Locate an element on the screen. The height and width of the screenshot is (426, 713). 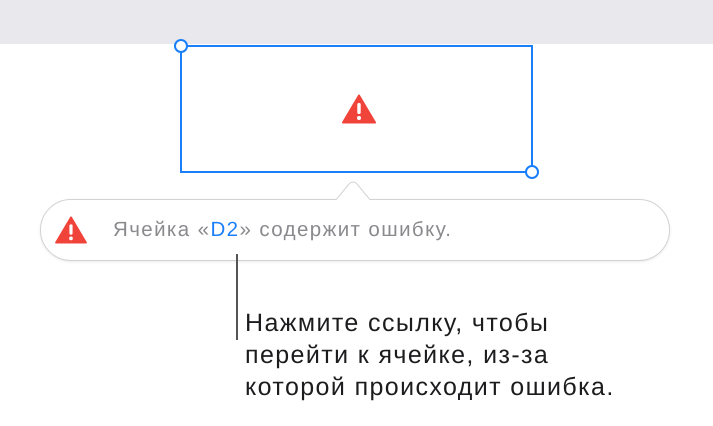
callout-text: Нажмите ссылку, чтобы is located at coordinates (397, 323).